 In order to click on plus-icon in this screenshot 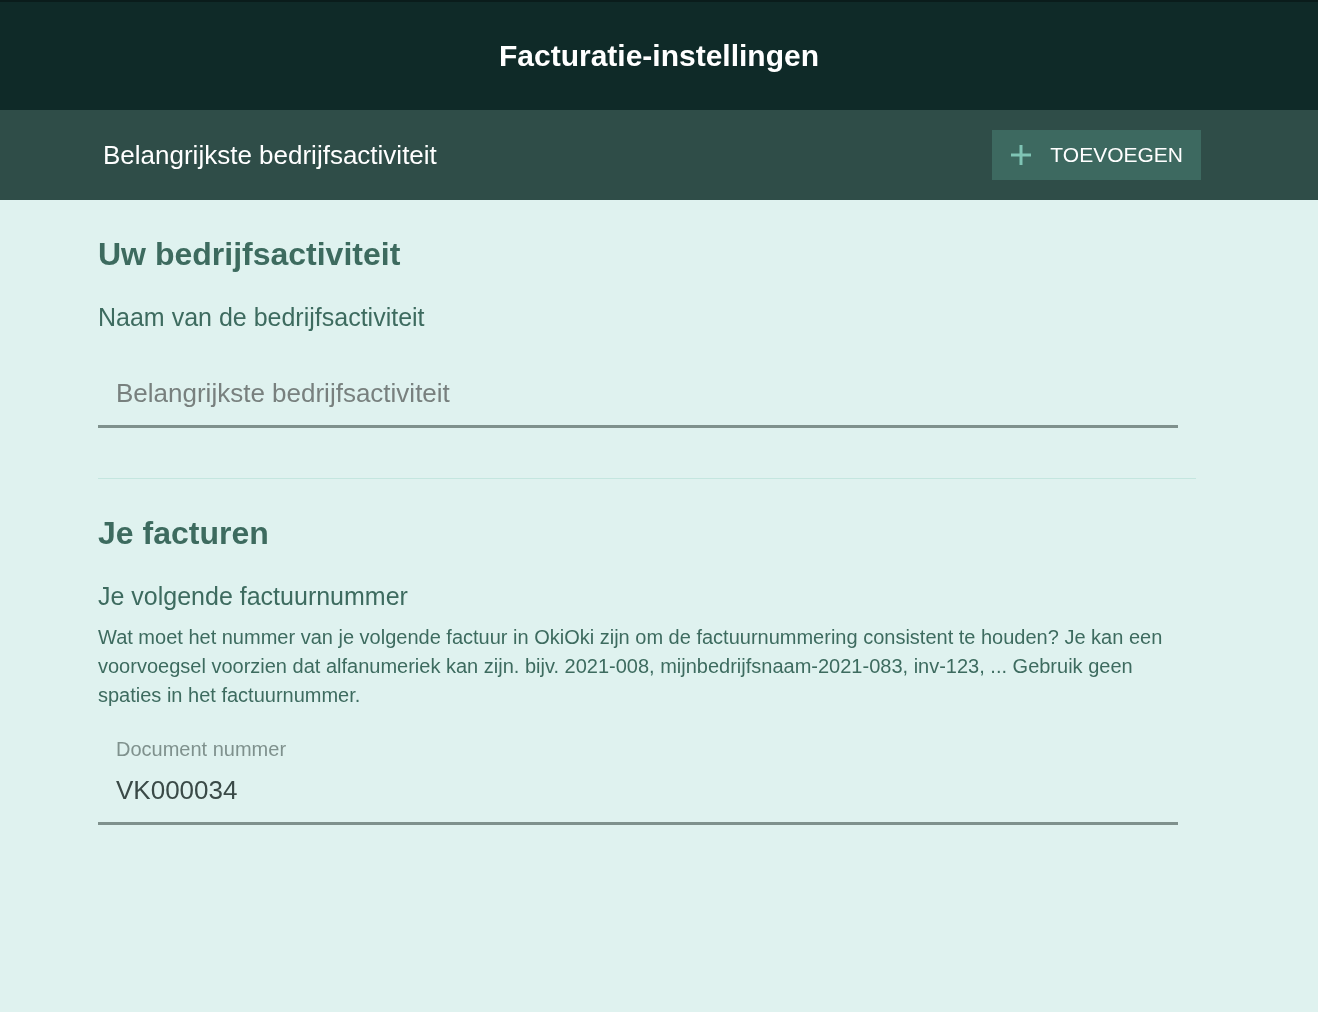, I will do `click(1021, 155)`.